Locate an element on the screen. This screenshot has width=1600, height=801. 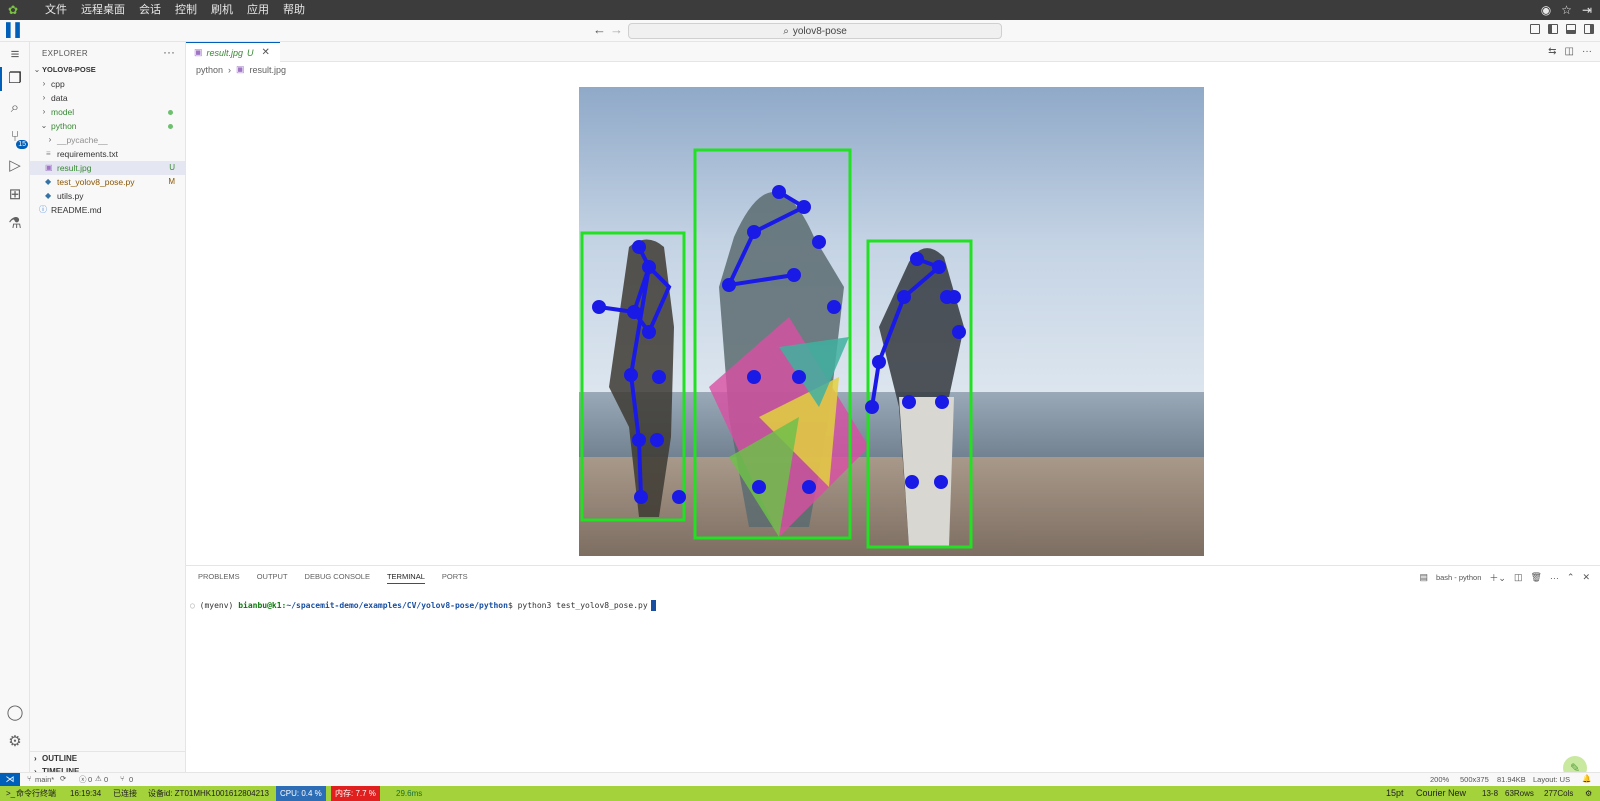
folder-data: › data is located at coordinates (107, 98).